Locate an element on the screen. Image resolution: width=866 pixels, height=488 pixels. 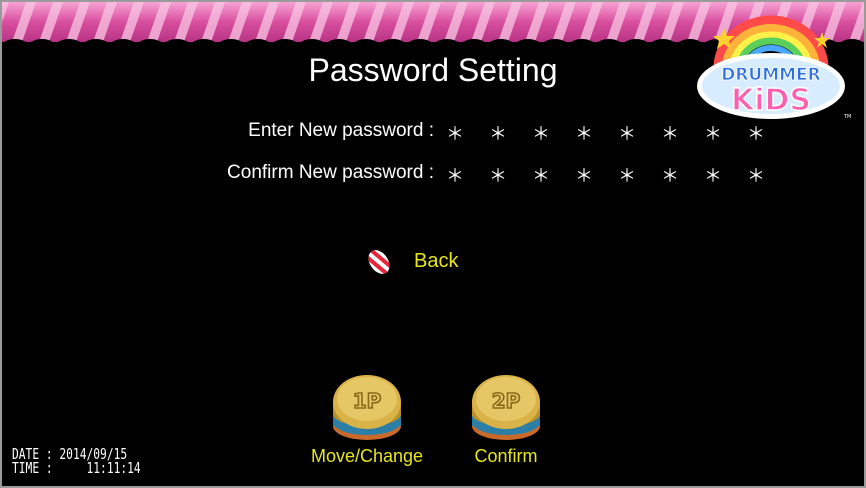
time-line: TIME : 11:11:14 is located at coordinates (76, 468).